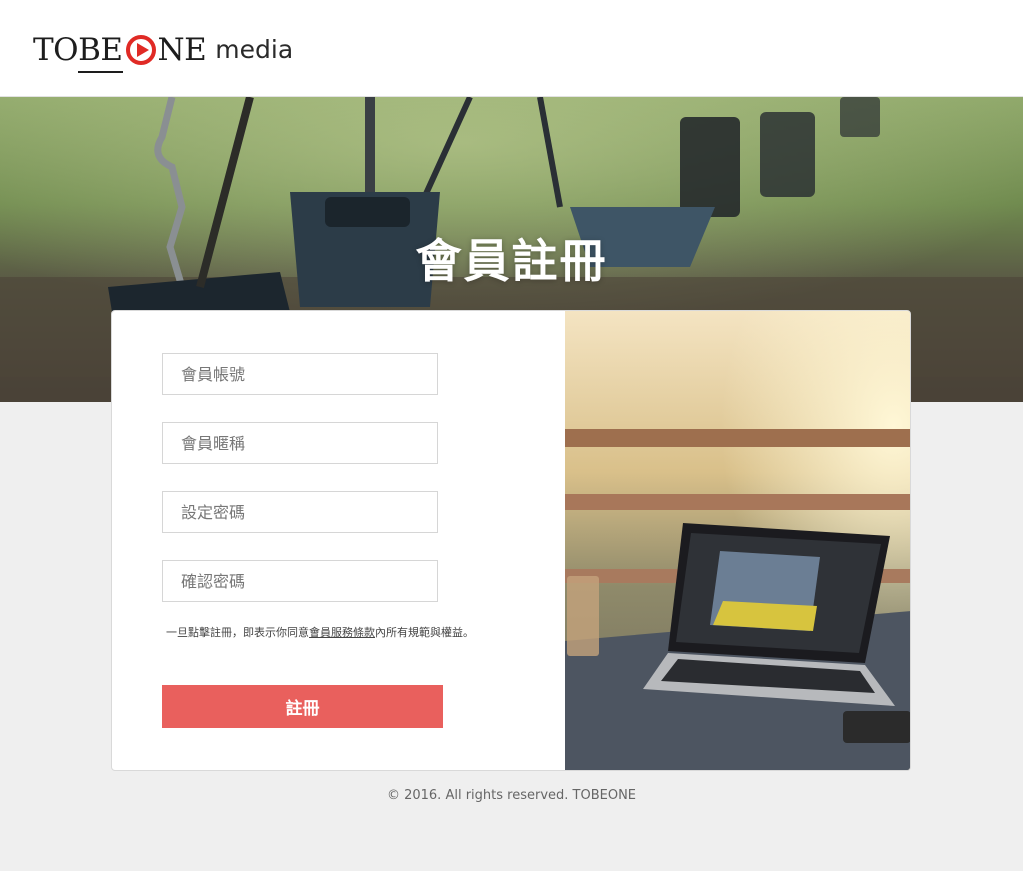  What do you see at coordinates (511, 795) in the screenshot?
I see `copyright-text: © 2016. All rights reserved. TOBEONE` at bounding box center [511, 795].